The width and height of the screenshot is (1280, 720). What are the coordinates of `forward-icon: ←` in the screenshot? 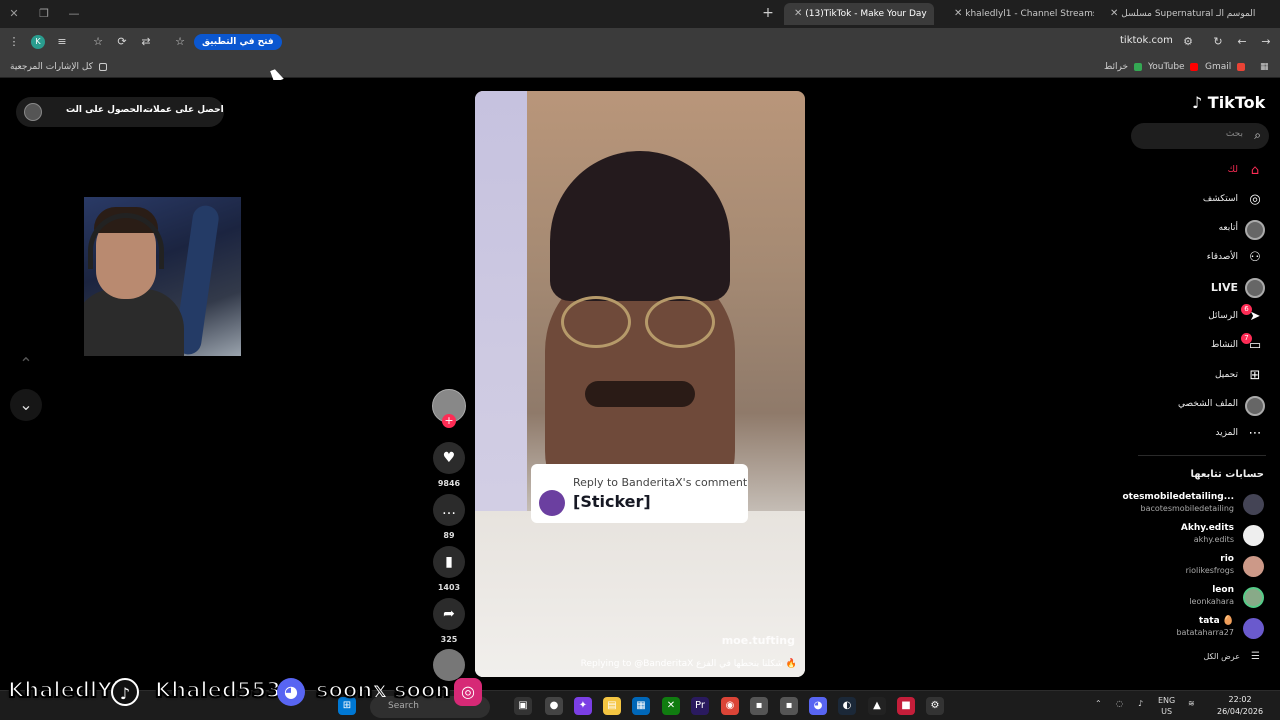 It's located at (1242, 42).